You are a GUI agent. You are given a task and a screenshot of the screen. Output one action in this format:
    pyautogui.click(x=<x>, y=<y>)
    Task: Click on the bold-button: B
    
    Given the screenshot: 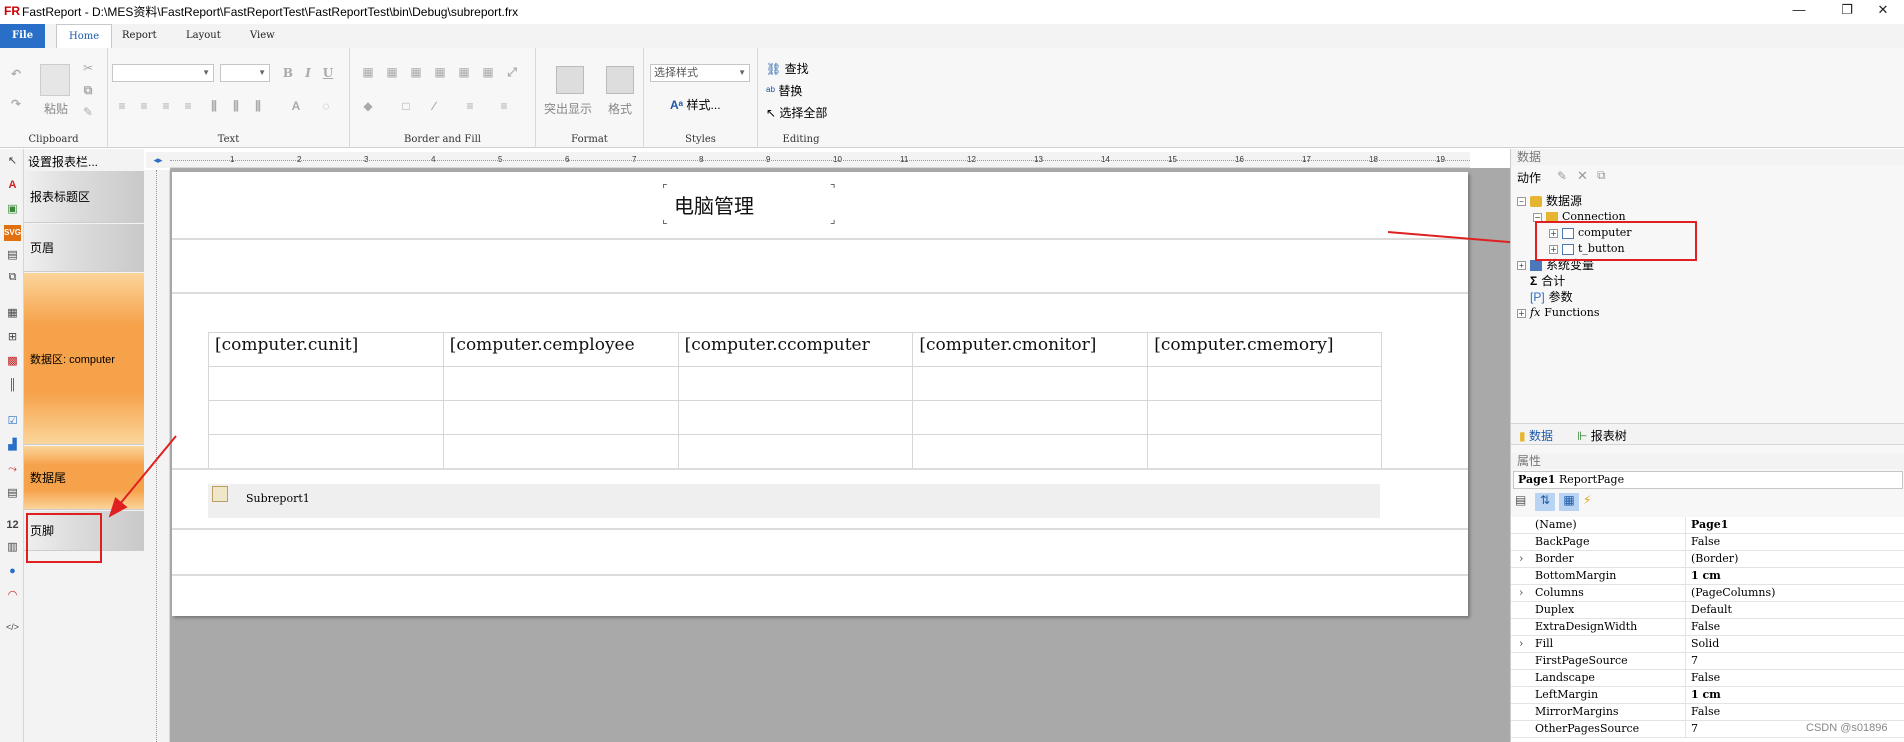 What is the action you would take?
    pyautogui.click(x=288, y=73)
    